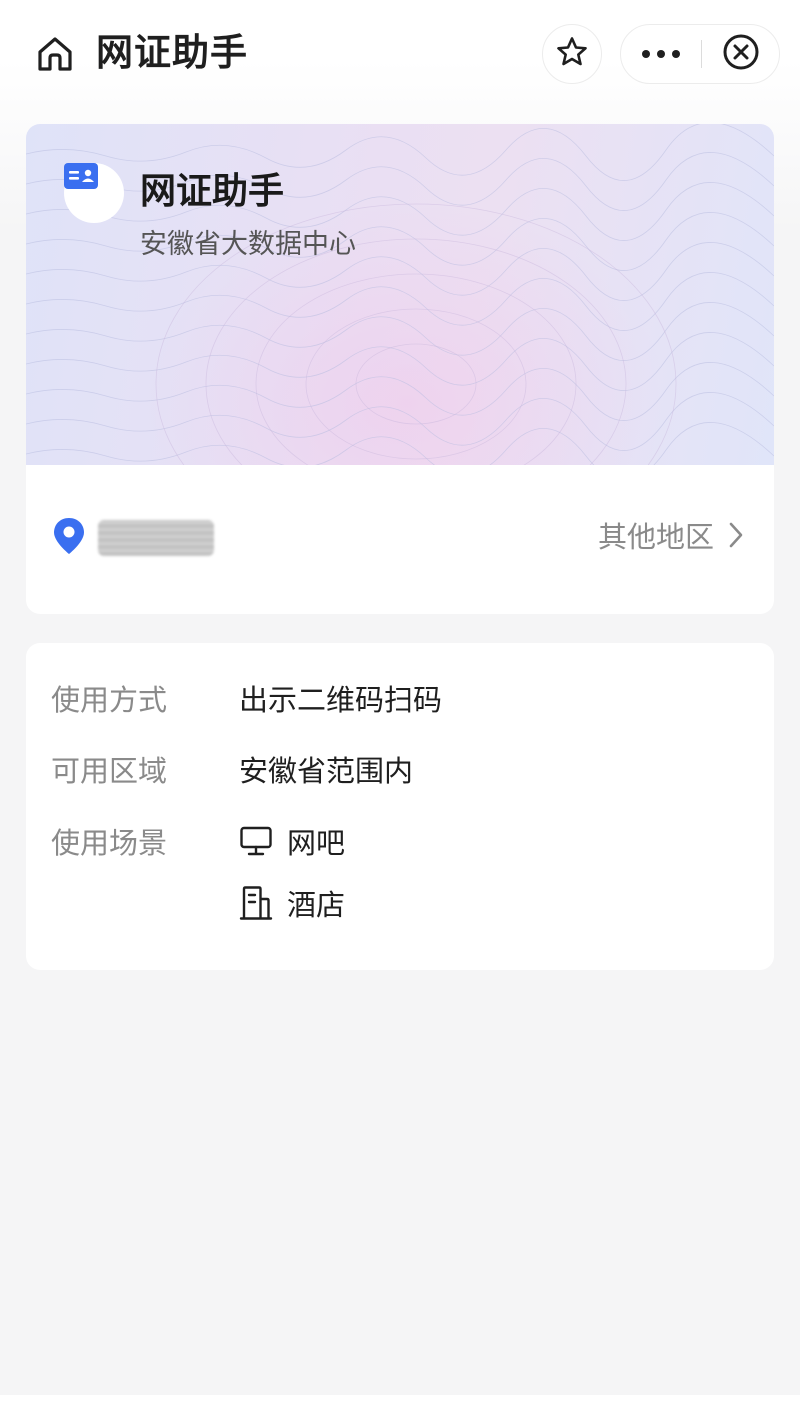  Describe the element at coordinates (400, 55) in the screenshot. I see `navigation-bar: 网证助手` at that location.